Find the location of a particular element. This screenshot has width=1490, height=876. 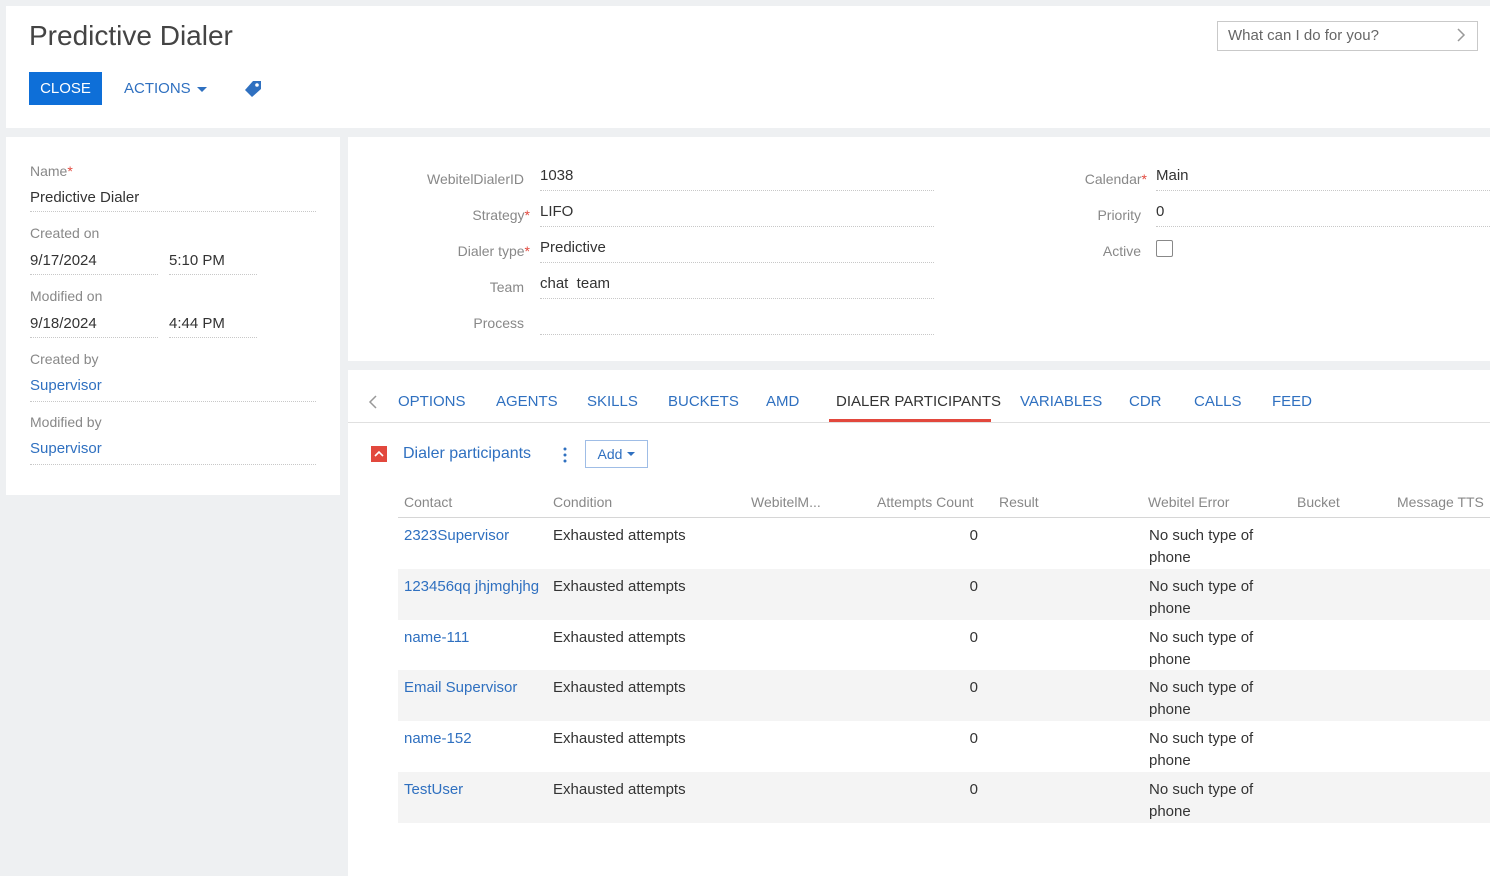

collapse-icon is located at coordinates (379, 454).